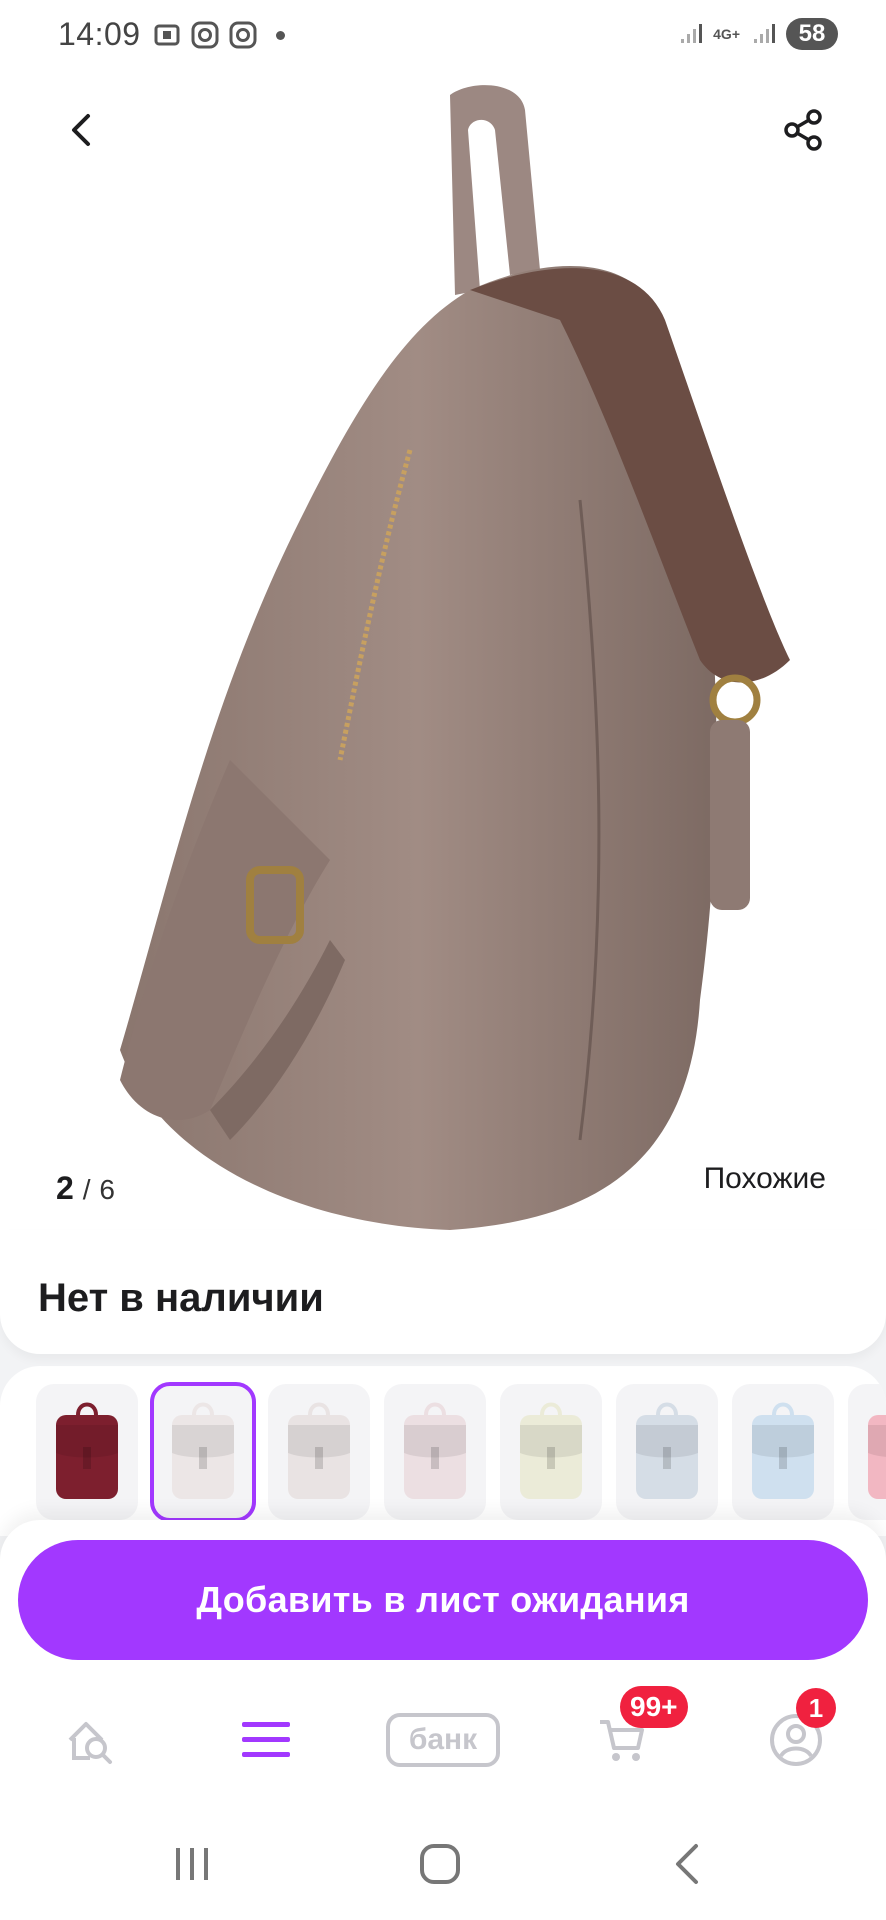 The image size is (886, 1920). I want to click on image-counter-total: 6, so click(107, 1189).